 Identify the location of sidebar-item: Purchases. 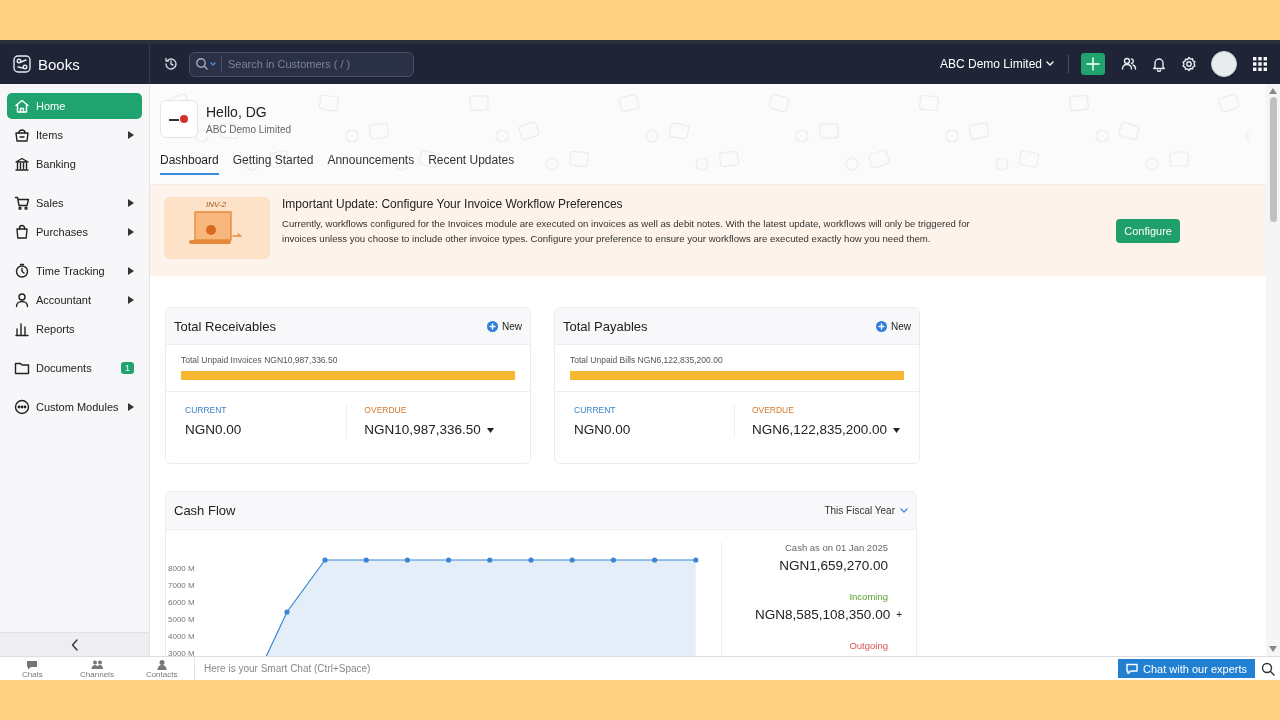
(74, 232).